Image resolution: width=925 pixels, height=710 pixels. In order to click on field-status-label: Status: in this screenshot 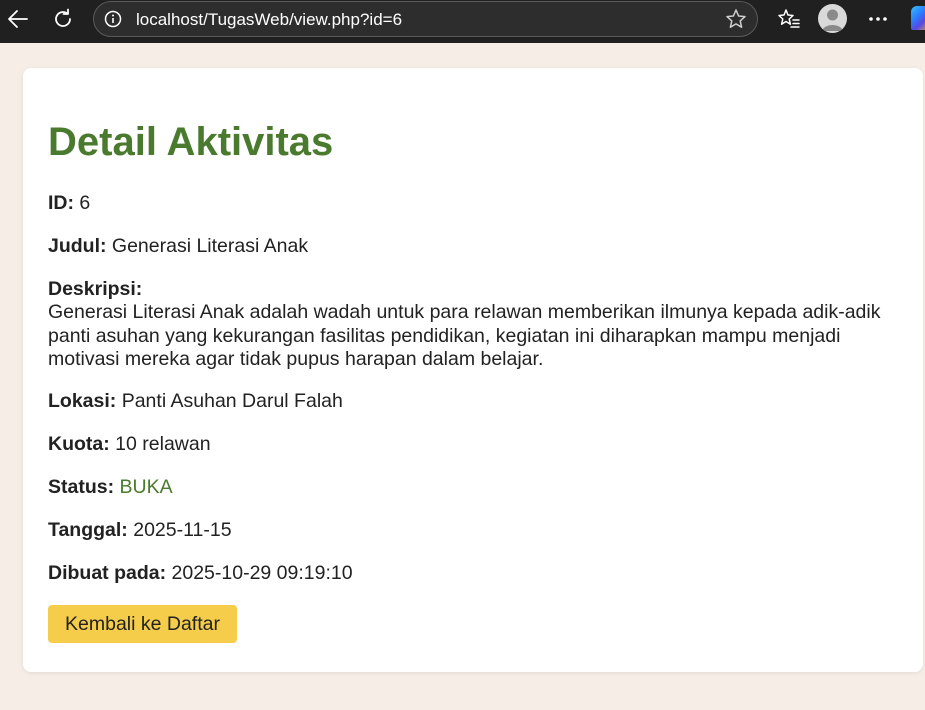, I will do `click(81, 487)`.